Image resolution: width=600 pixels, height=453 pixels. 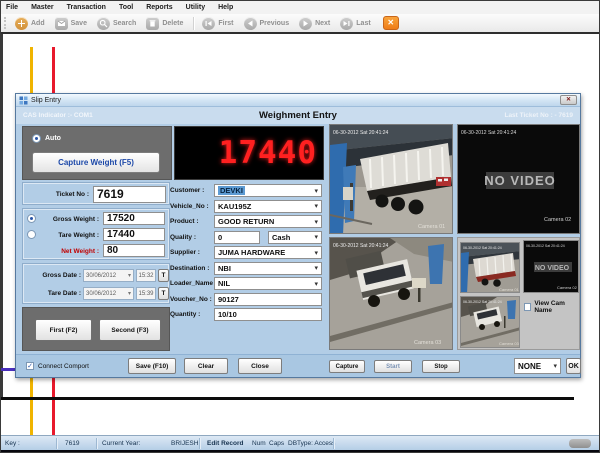 I want to click on status-year-label: Current Year:, so click(x=121, y=443).